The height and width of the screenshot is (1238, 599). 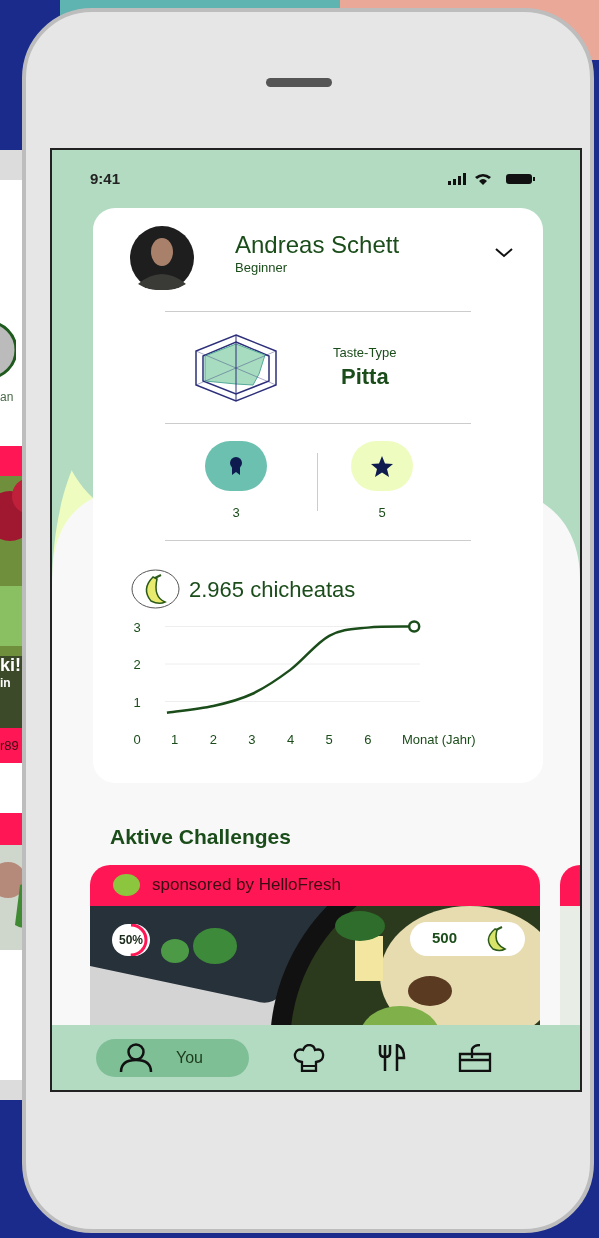 I want to click on taste-type-label: Taste-Type, so click(x=365, y=352).